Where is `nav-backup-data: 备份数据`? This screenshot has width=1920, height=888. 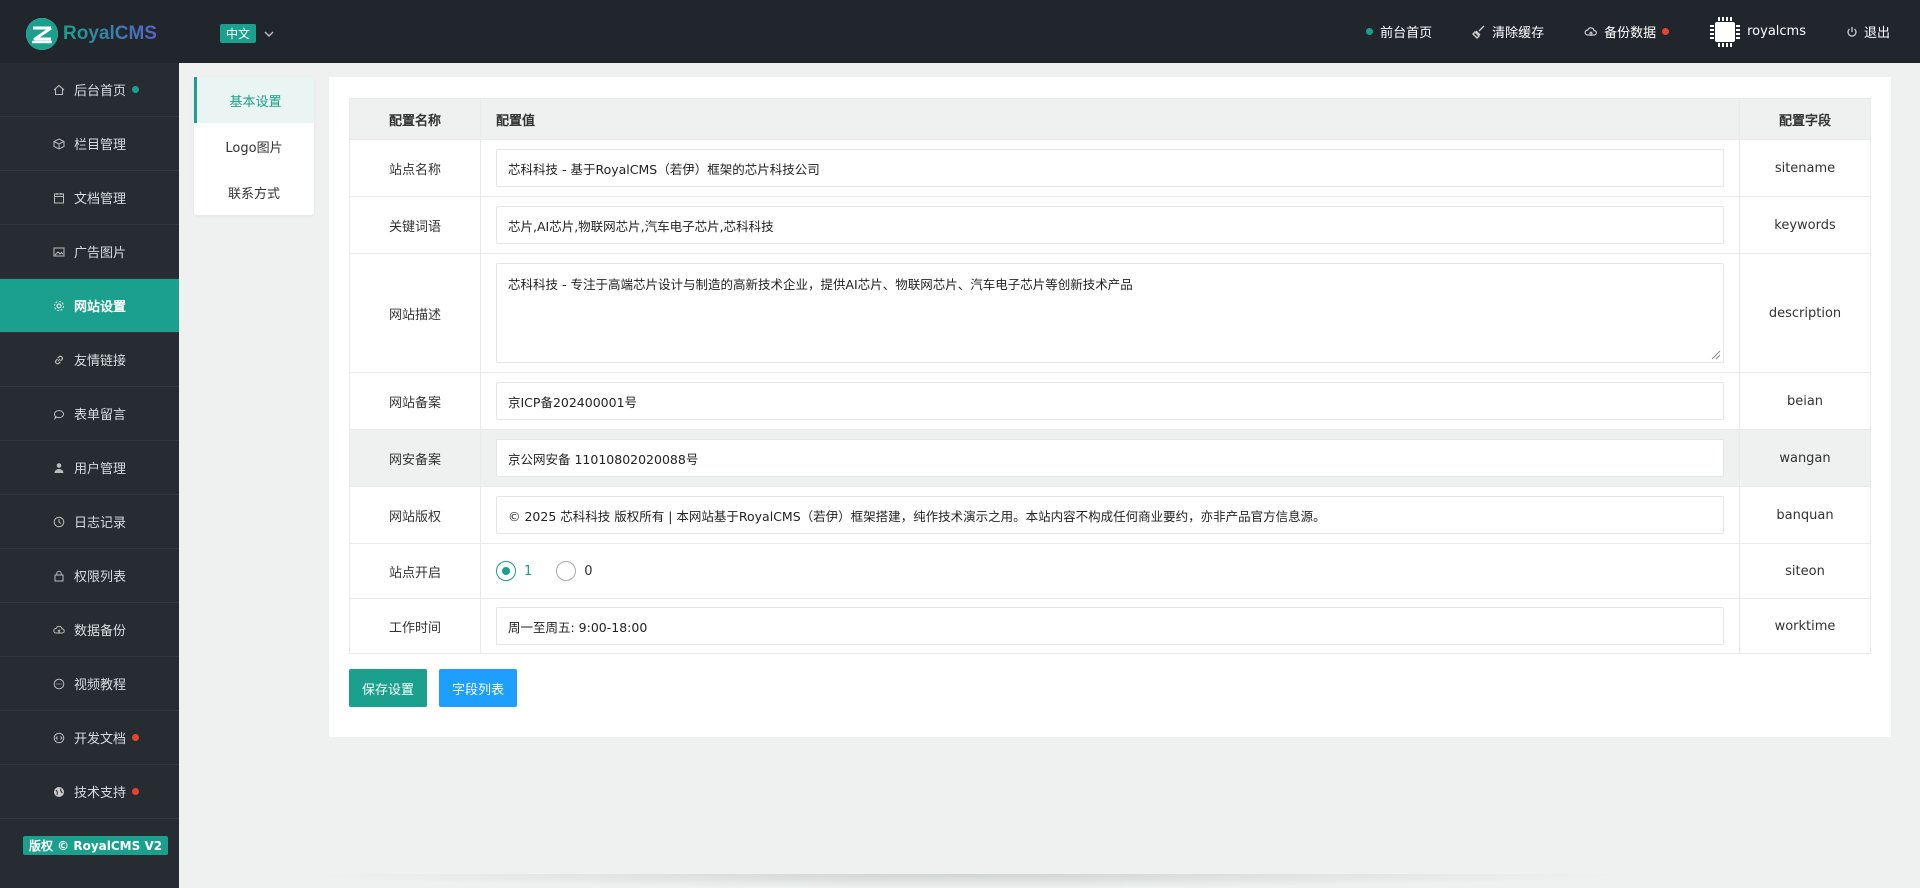 nav-backup-data: 备份数据 is located at coordinates (1627, 31).